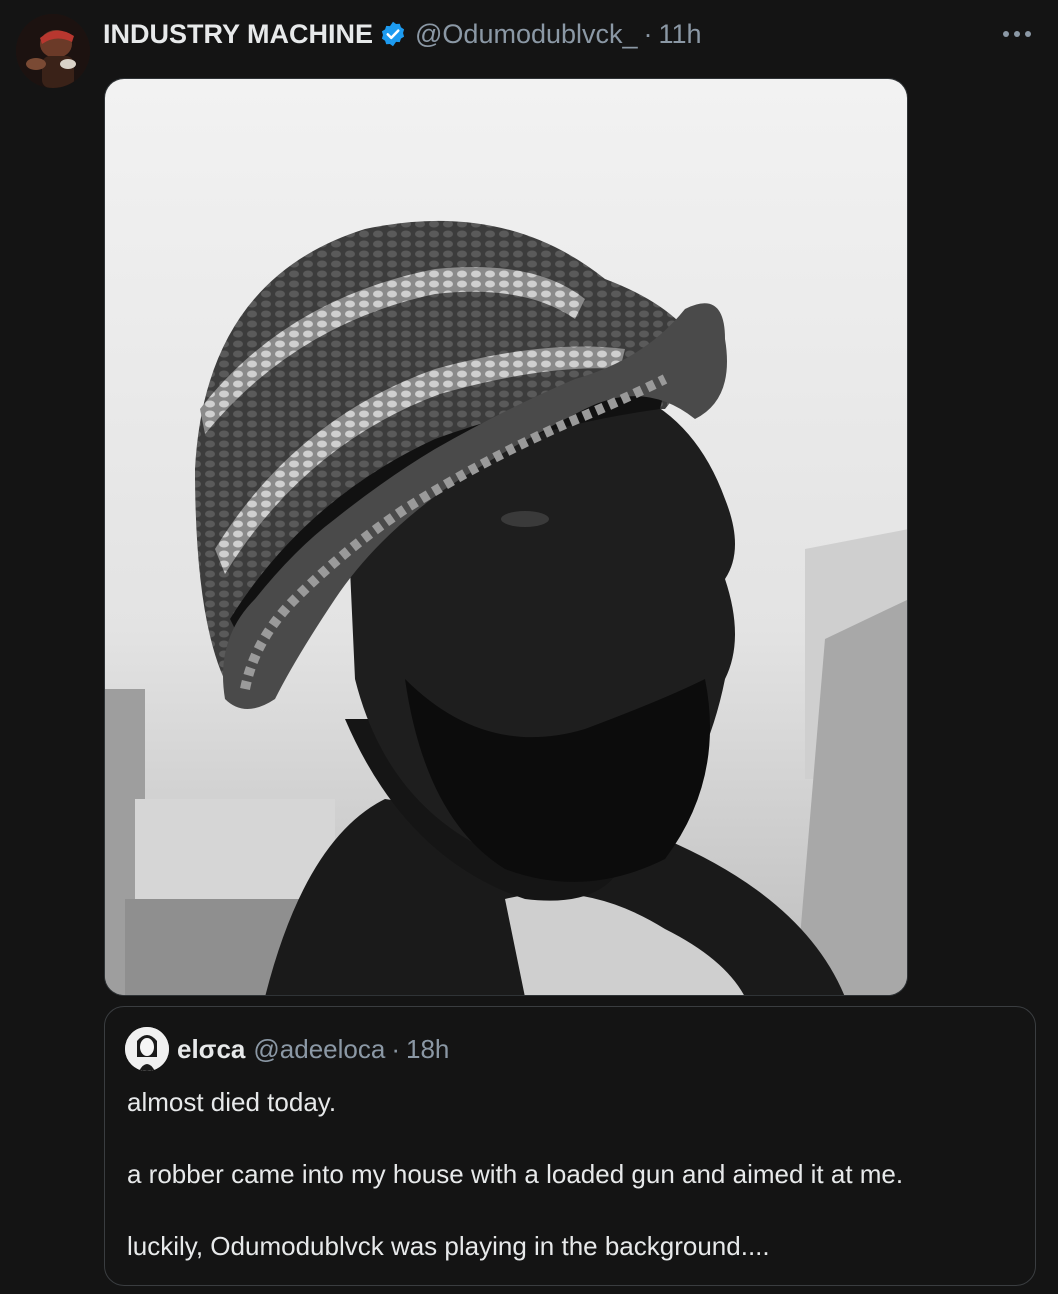  What do you see at coordinates (232, 1102) in the screenshot?
I see `quoted-text-line: almost died today.` at bounding box center [232, 1102].